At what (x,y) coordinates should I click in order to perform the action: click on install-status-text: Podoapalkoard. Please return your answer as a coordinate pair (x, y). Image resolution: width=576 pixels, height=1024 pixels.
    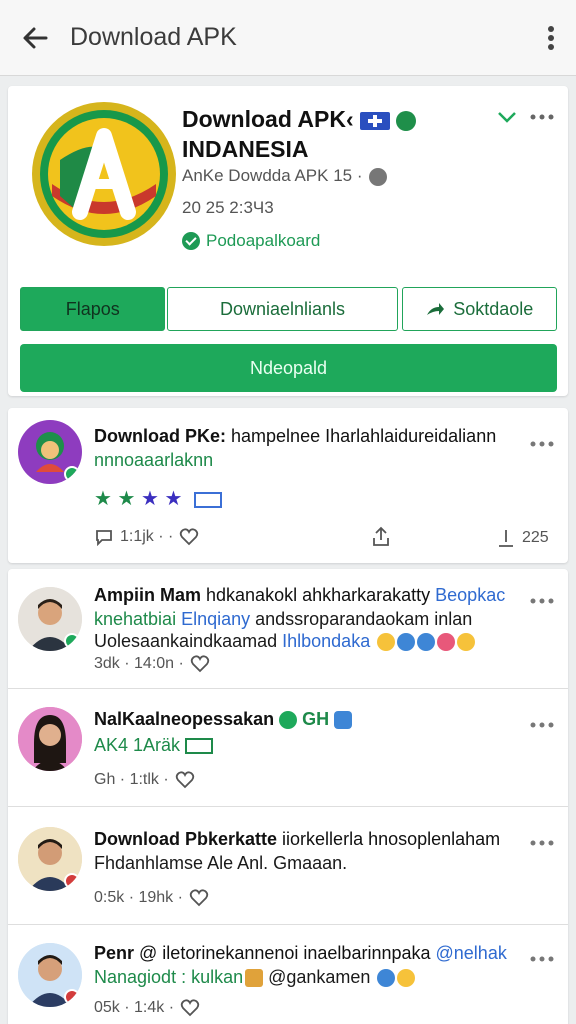
    Looking at the image, I should click on (263, 240).